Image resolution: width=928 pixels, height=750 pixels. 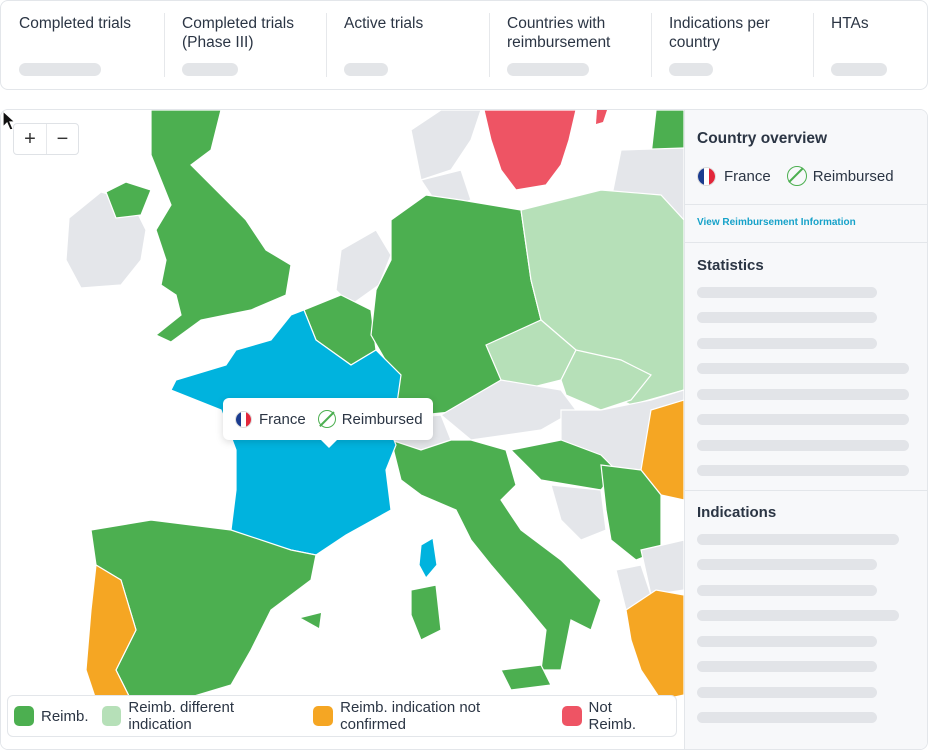 What do you see at coordinates (65, 716) in the screenshot?
I see `legend-label: Reimb.` at bounding box center [65, 716].